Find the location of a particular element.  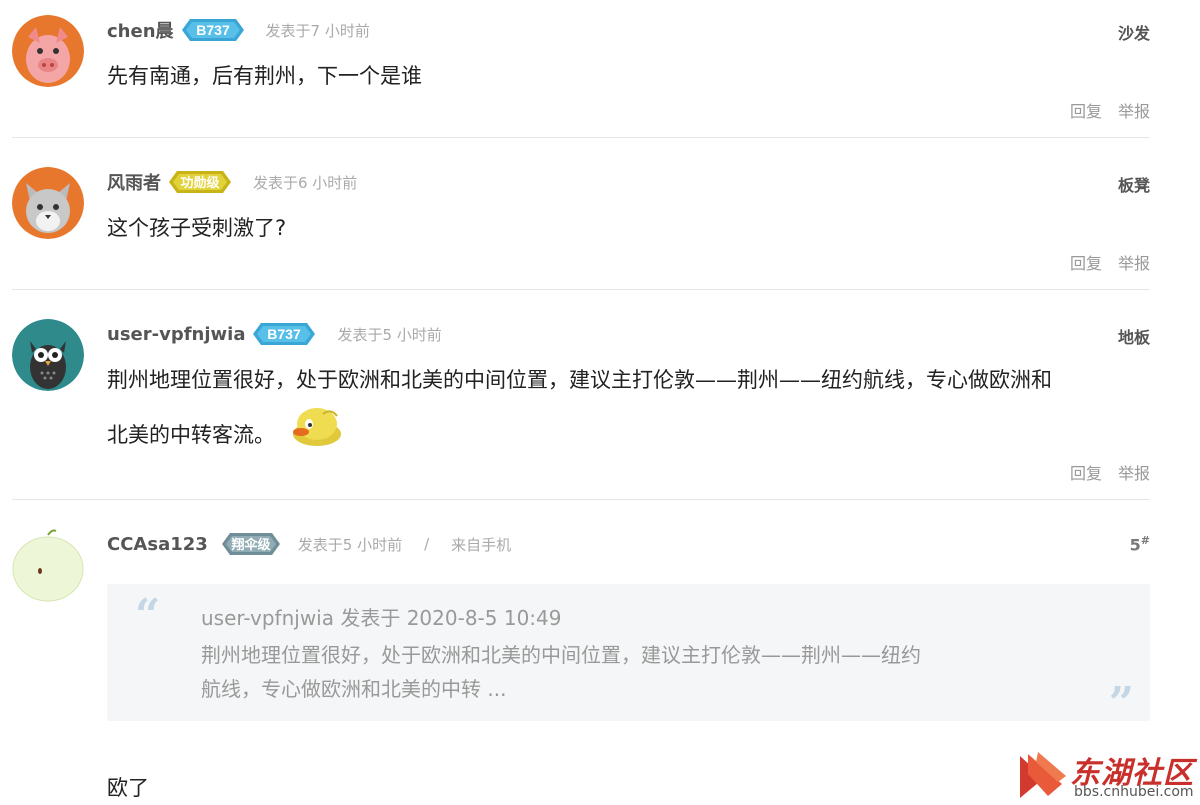

username: user-vpfnjwia is located at coordinates (176, 334).